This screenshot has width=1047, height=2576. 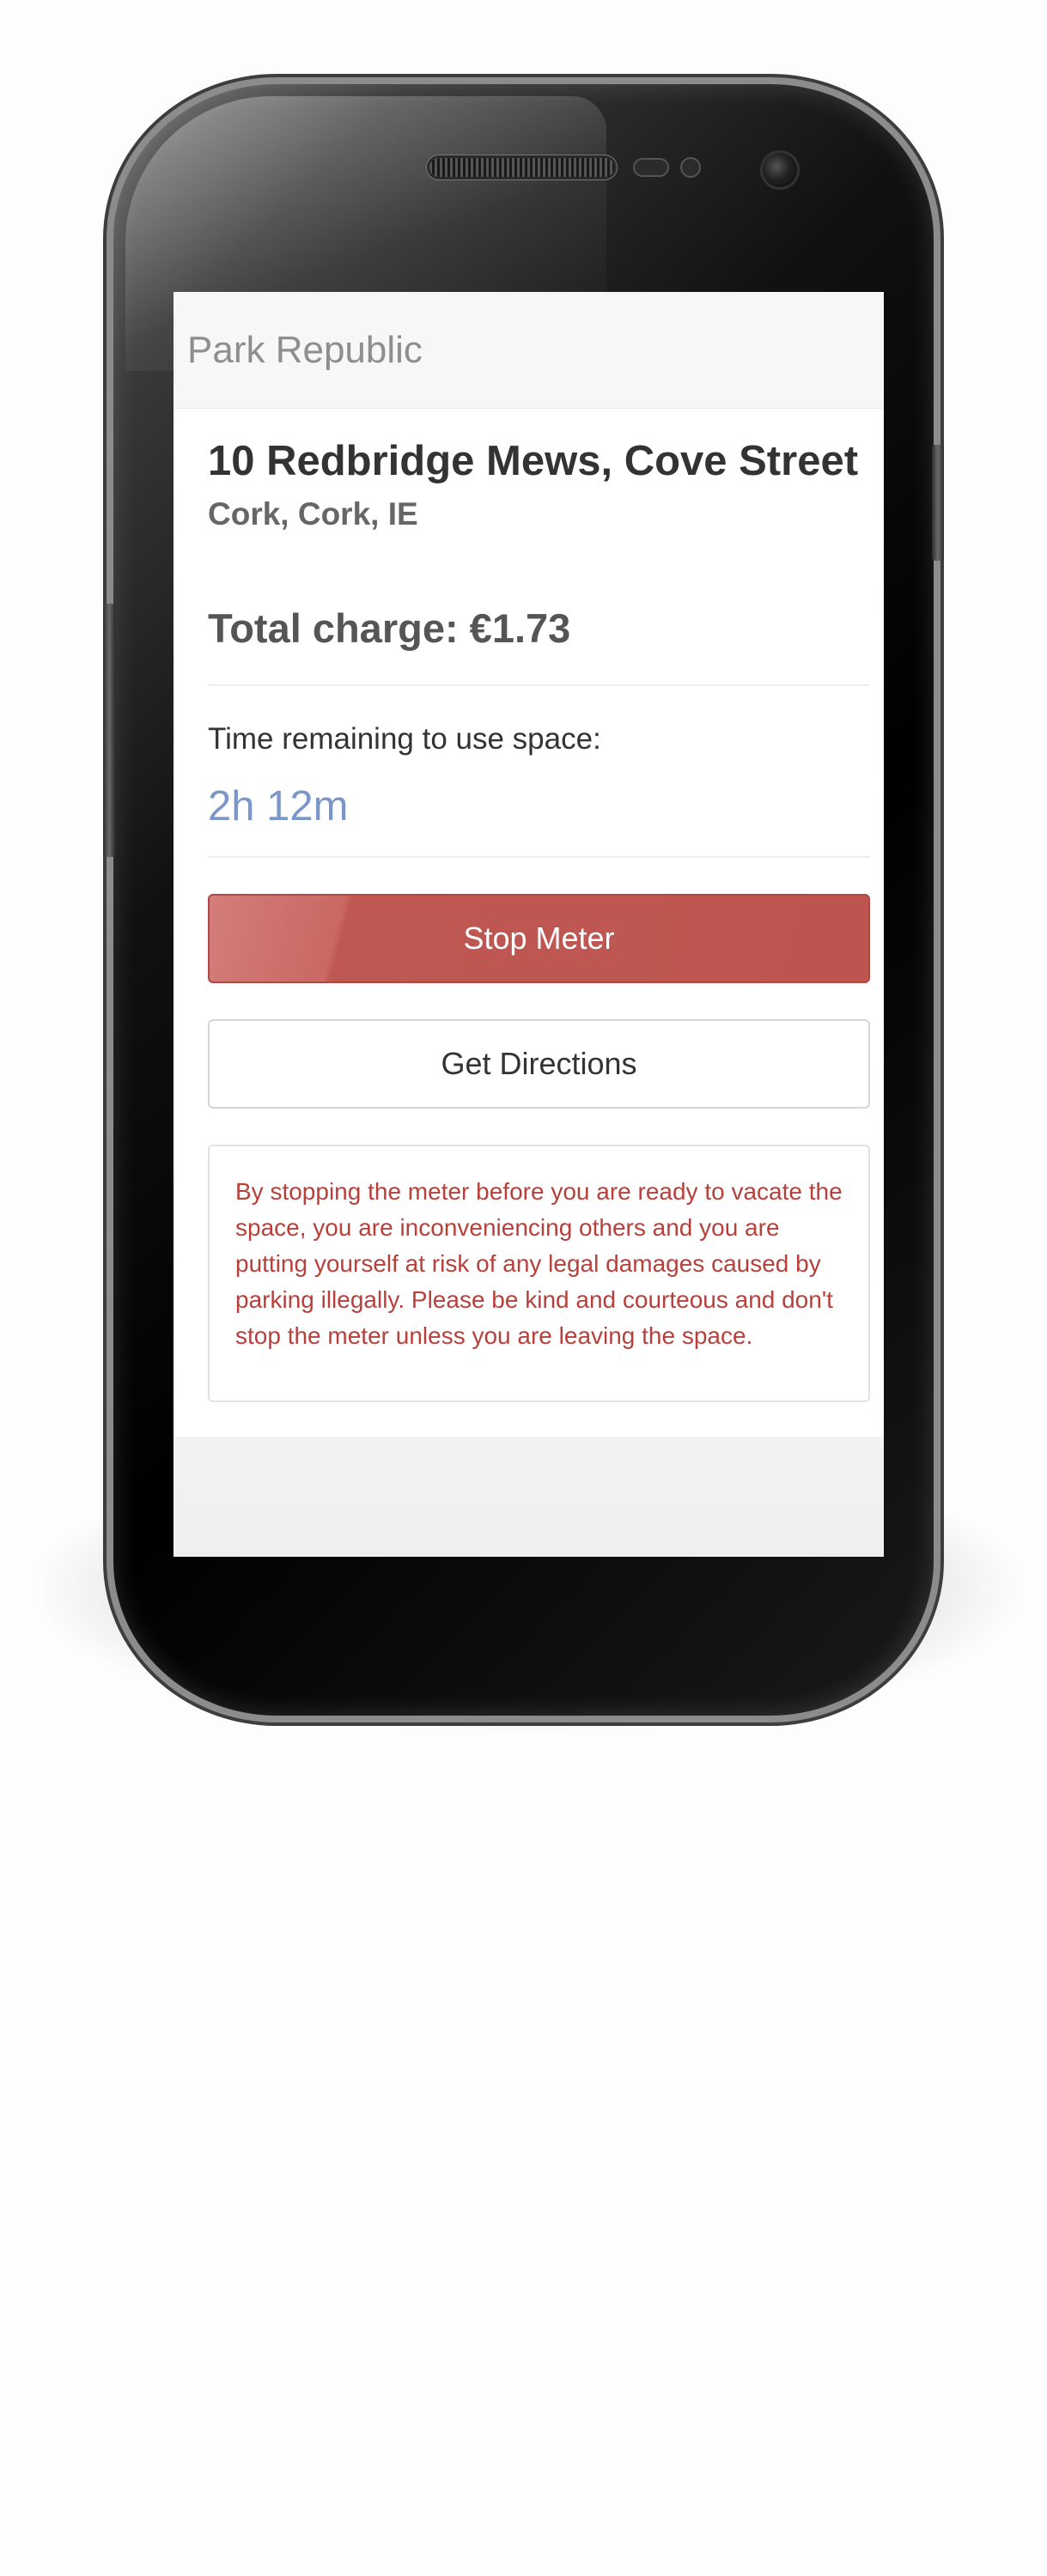 I want to click on brand-logo: Park Republic, so click(x=305, y=350).